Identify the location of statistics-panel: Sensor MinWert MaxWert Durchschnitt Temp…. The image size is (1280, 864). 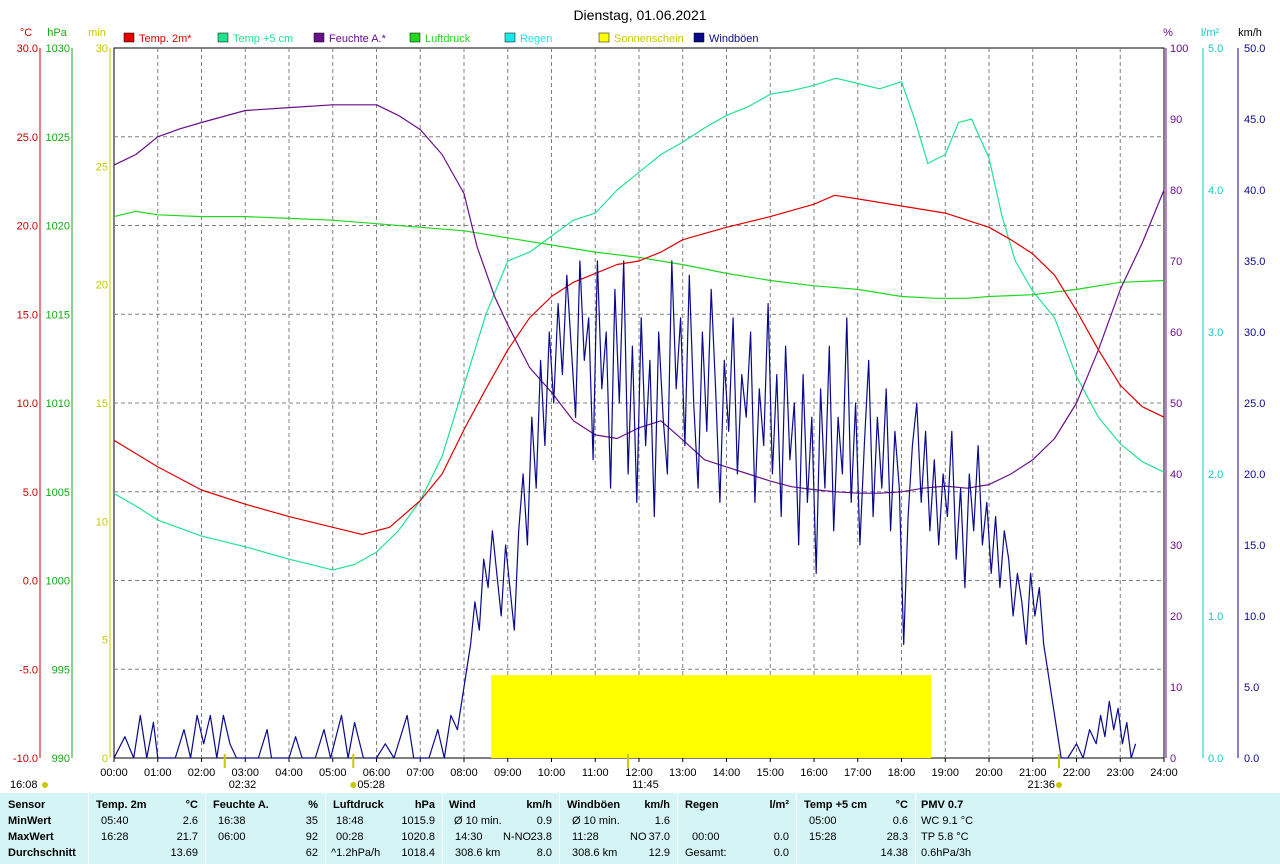
(640, 828).